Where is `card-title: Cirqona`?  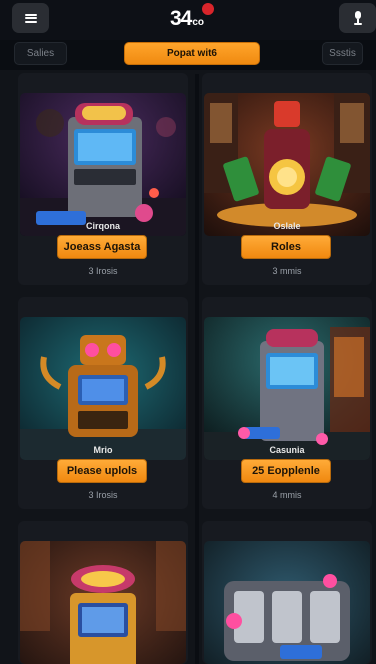 card-title: Cirqona is located at coordinates (102, 226).